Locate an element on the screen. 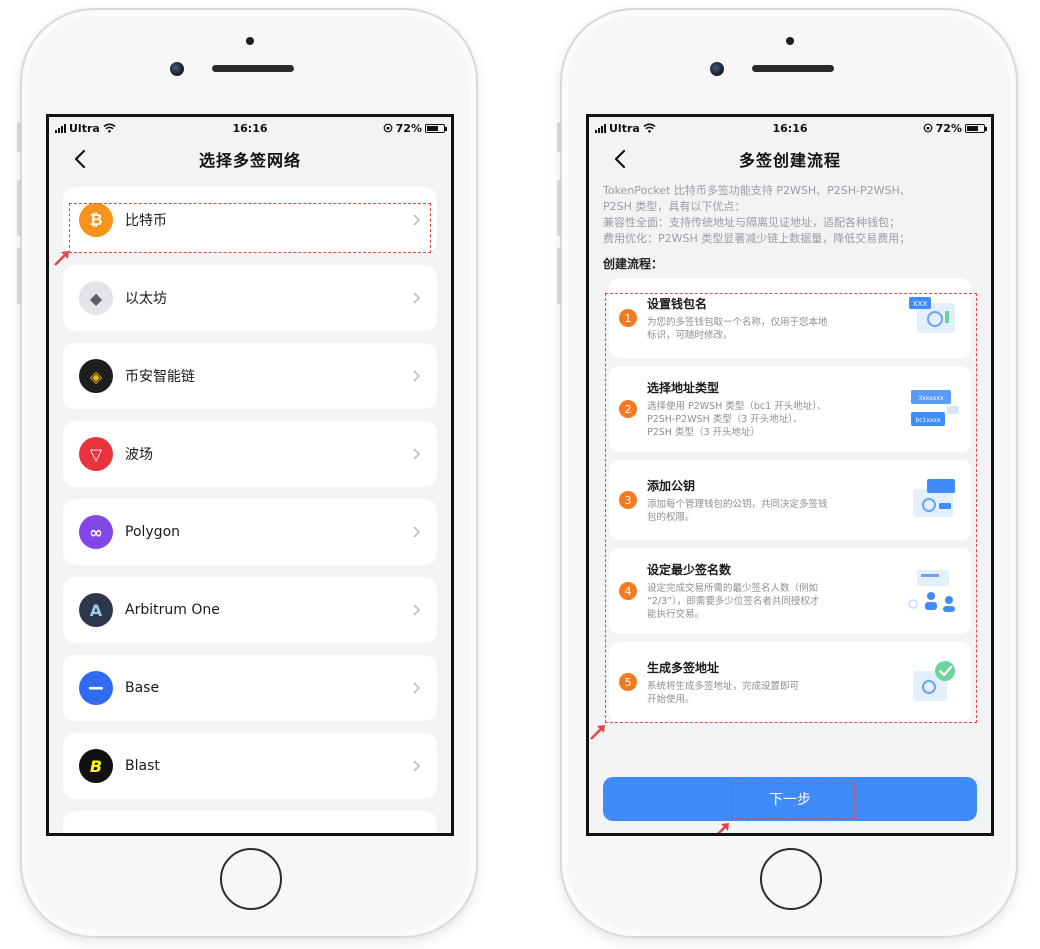 This screenshot has width=1040, height=949. blast-logo-icon: B is located at coordinates (96, 766).